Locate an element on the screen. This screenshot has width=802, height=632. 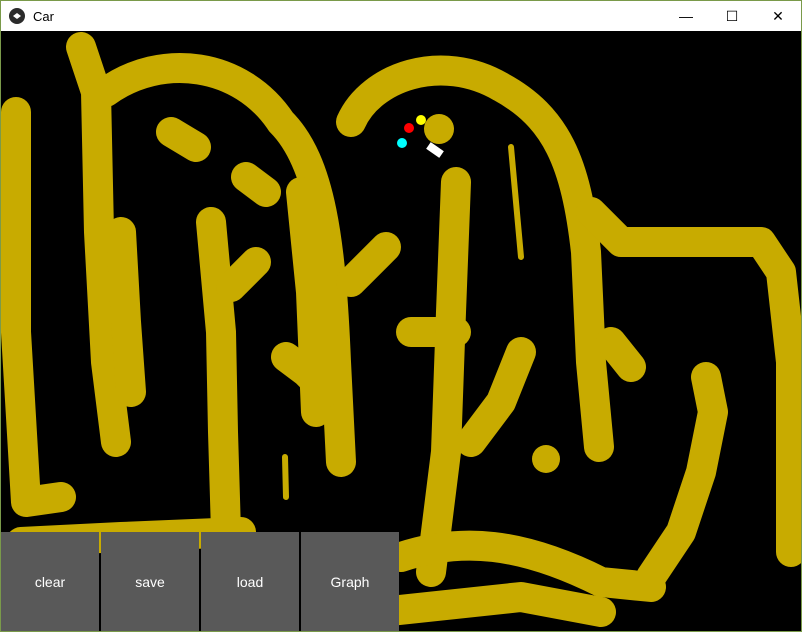
maximize-button: ☐ is located at coordinates (732, 16).